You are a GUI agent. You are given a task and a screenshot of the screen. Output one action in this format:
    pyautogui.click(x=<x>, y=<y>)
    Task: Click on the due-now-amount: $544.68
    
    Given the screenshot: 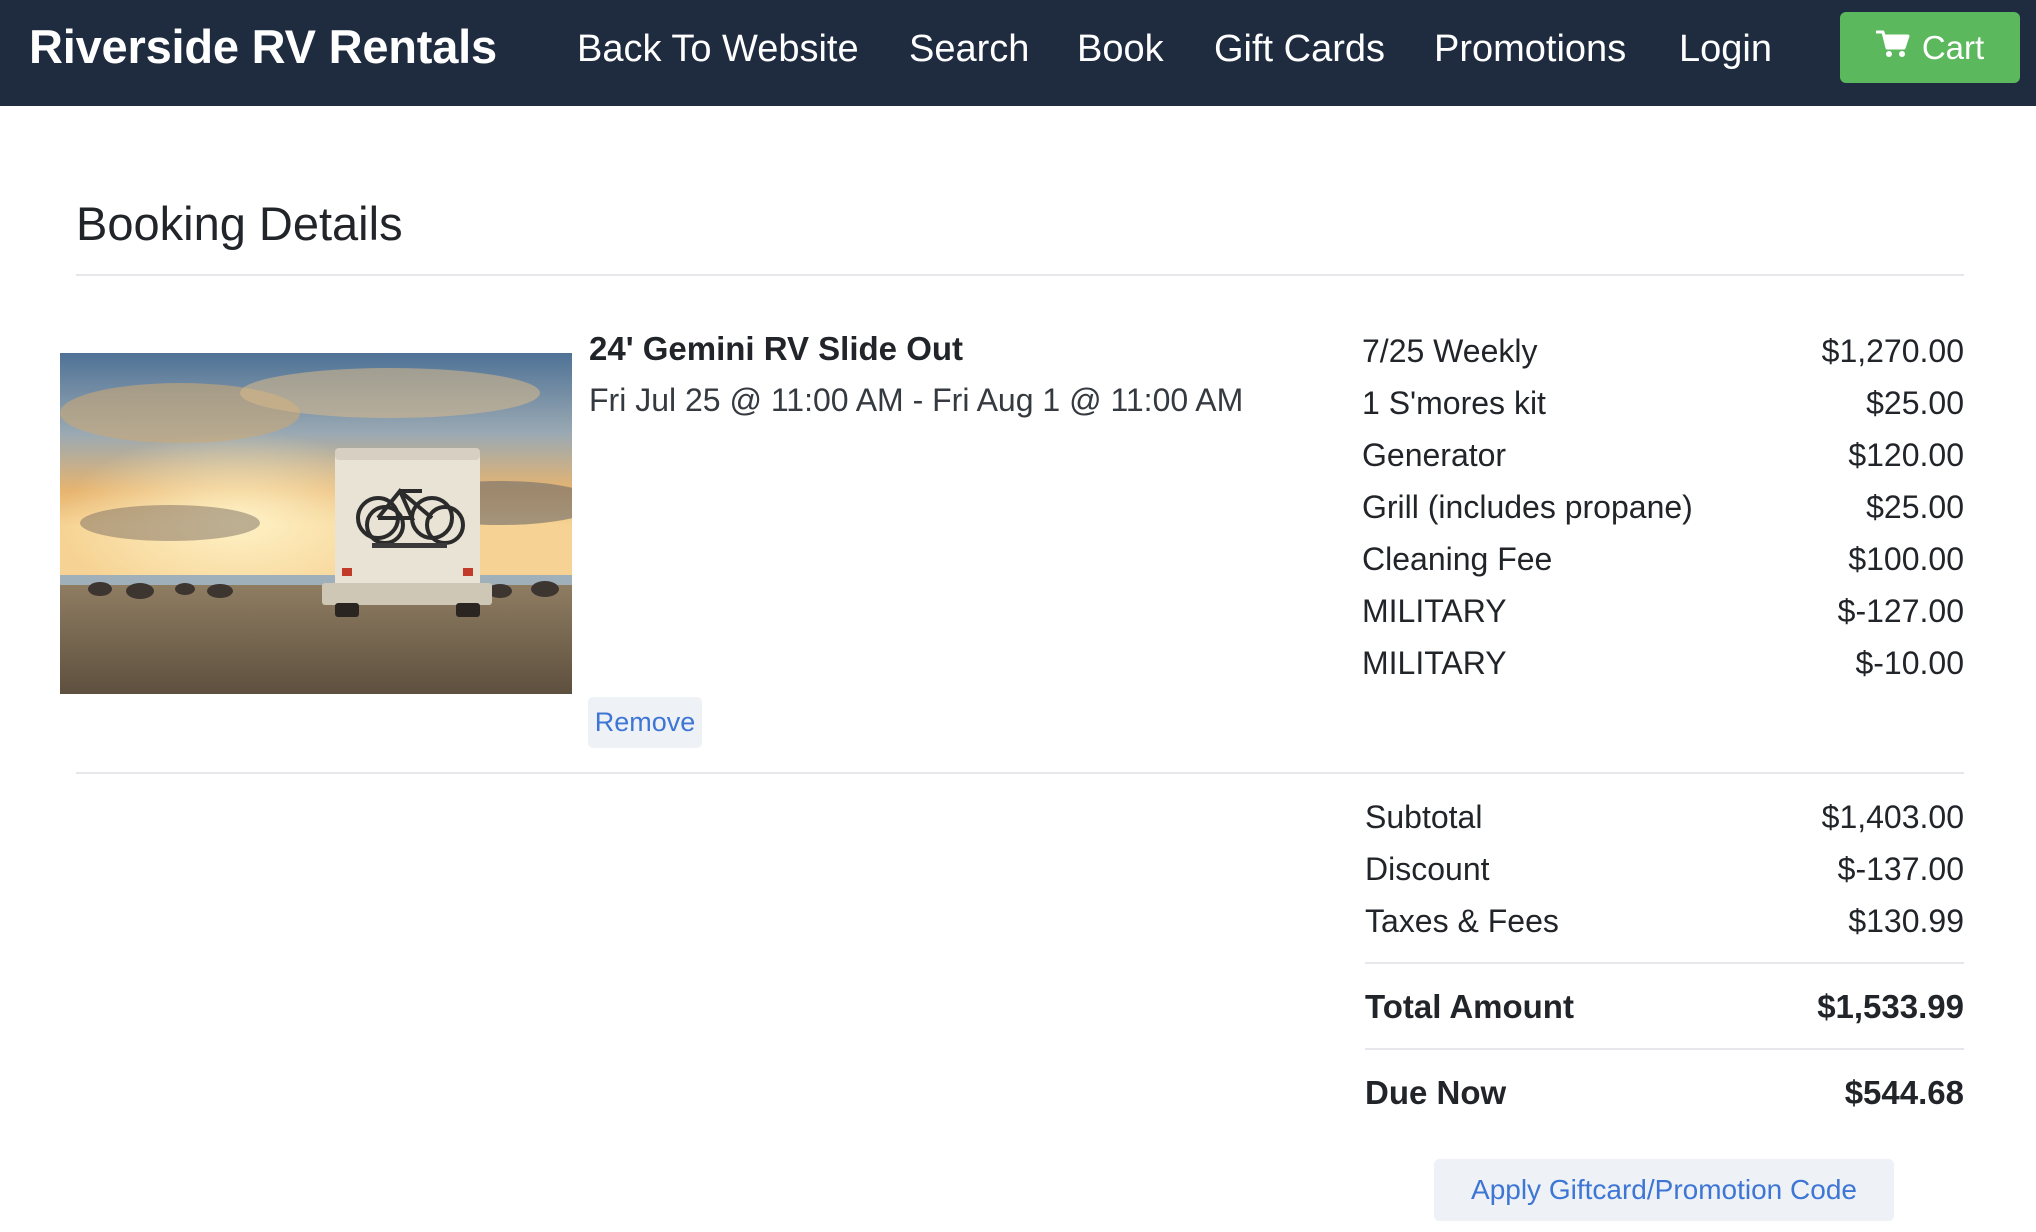 What is the action you would take?
    pyautogui.click(x=1904, y=1092)
    